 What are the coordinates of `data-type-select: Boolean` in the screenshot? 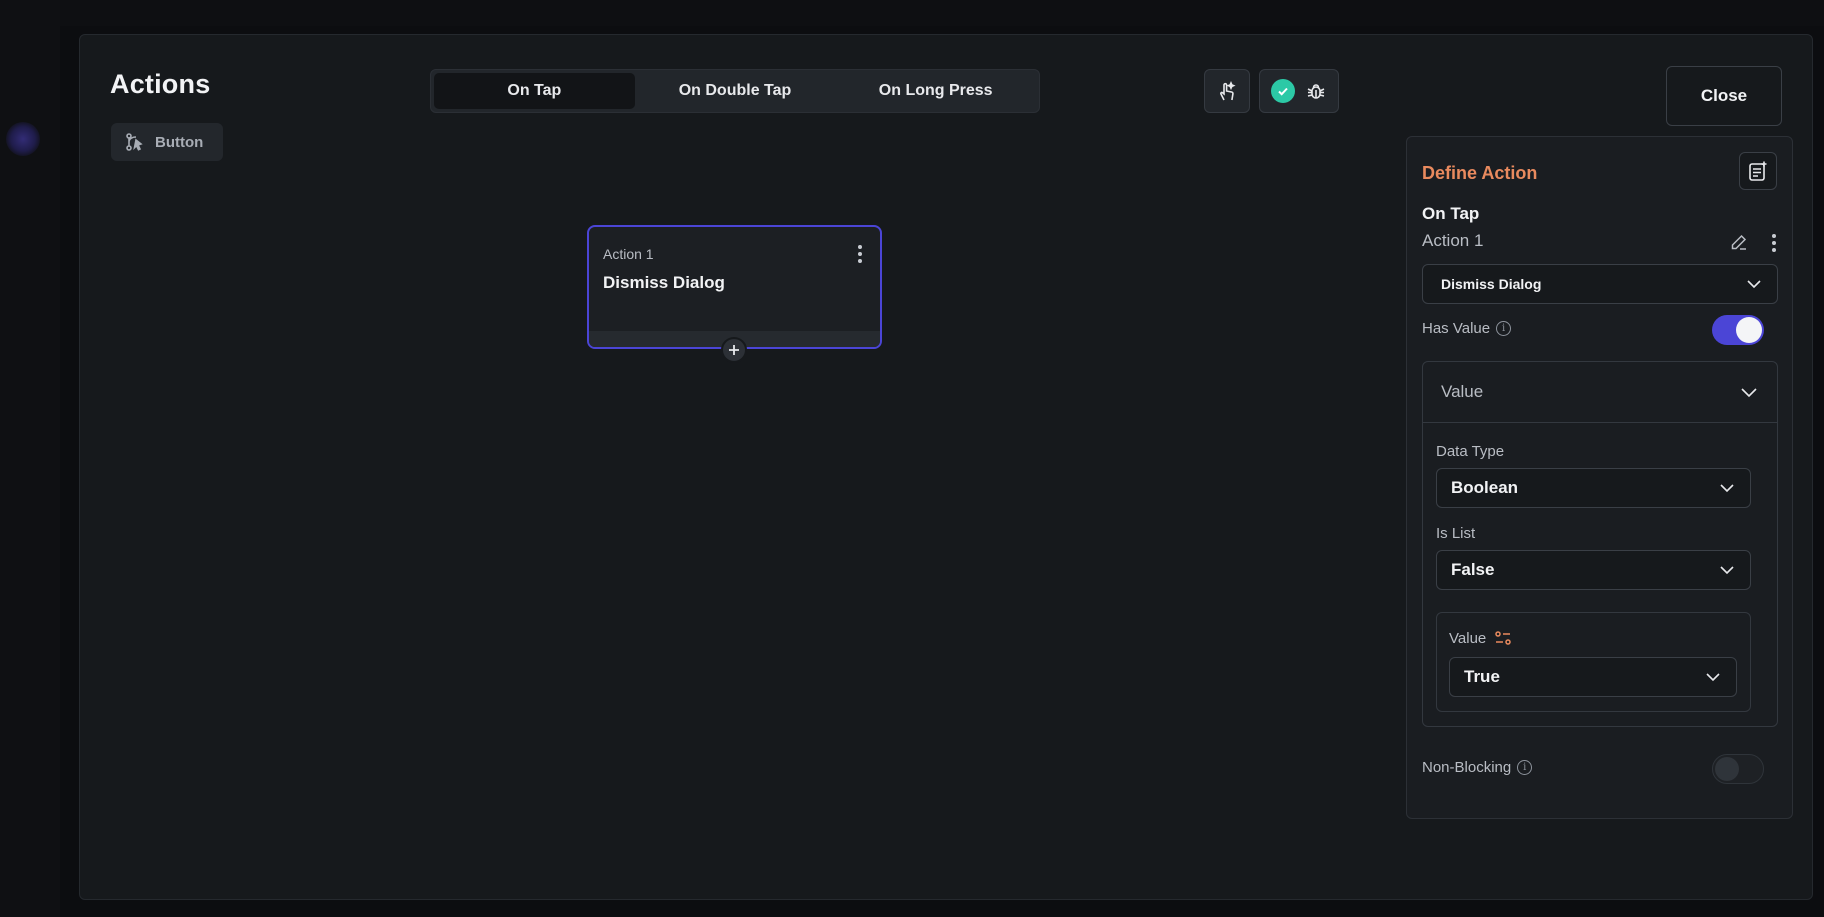 It's located at (1593, 488).